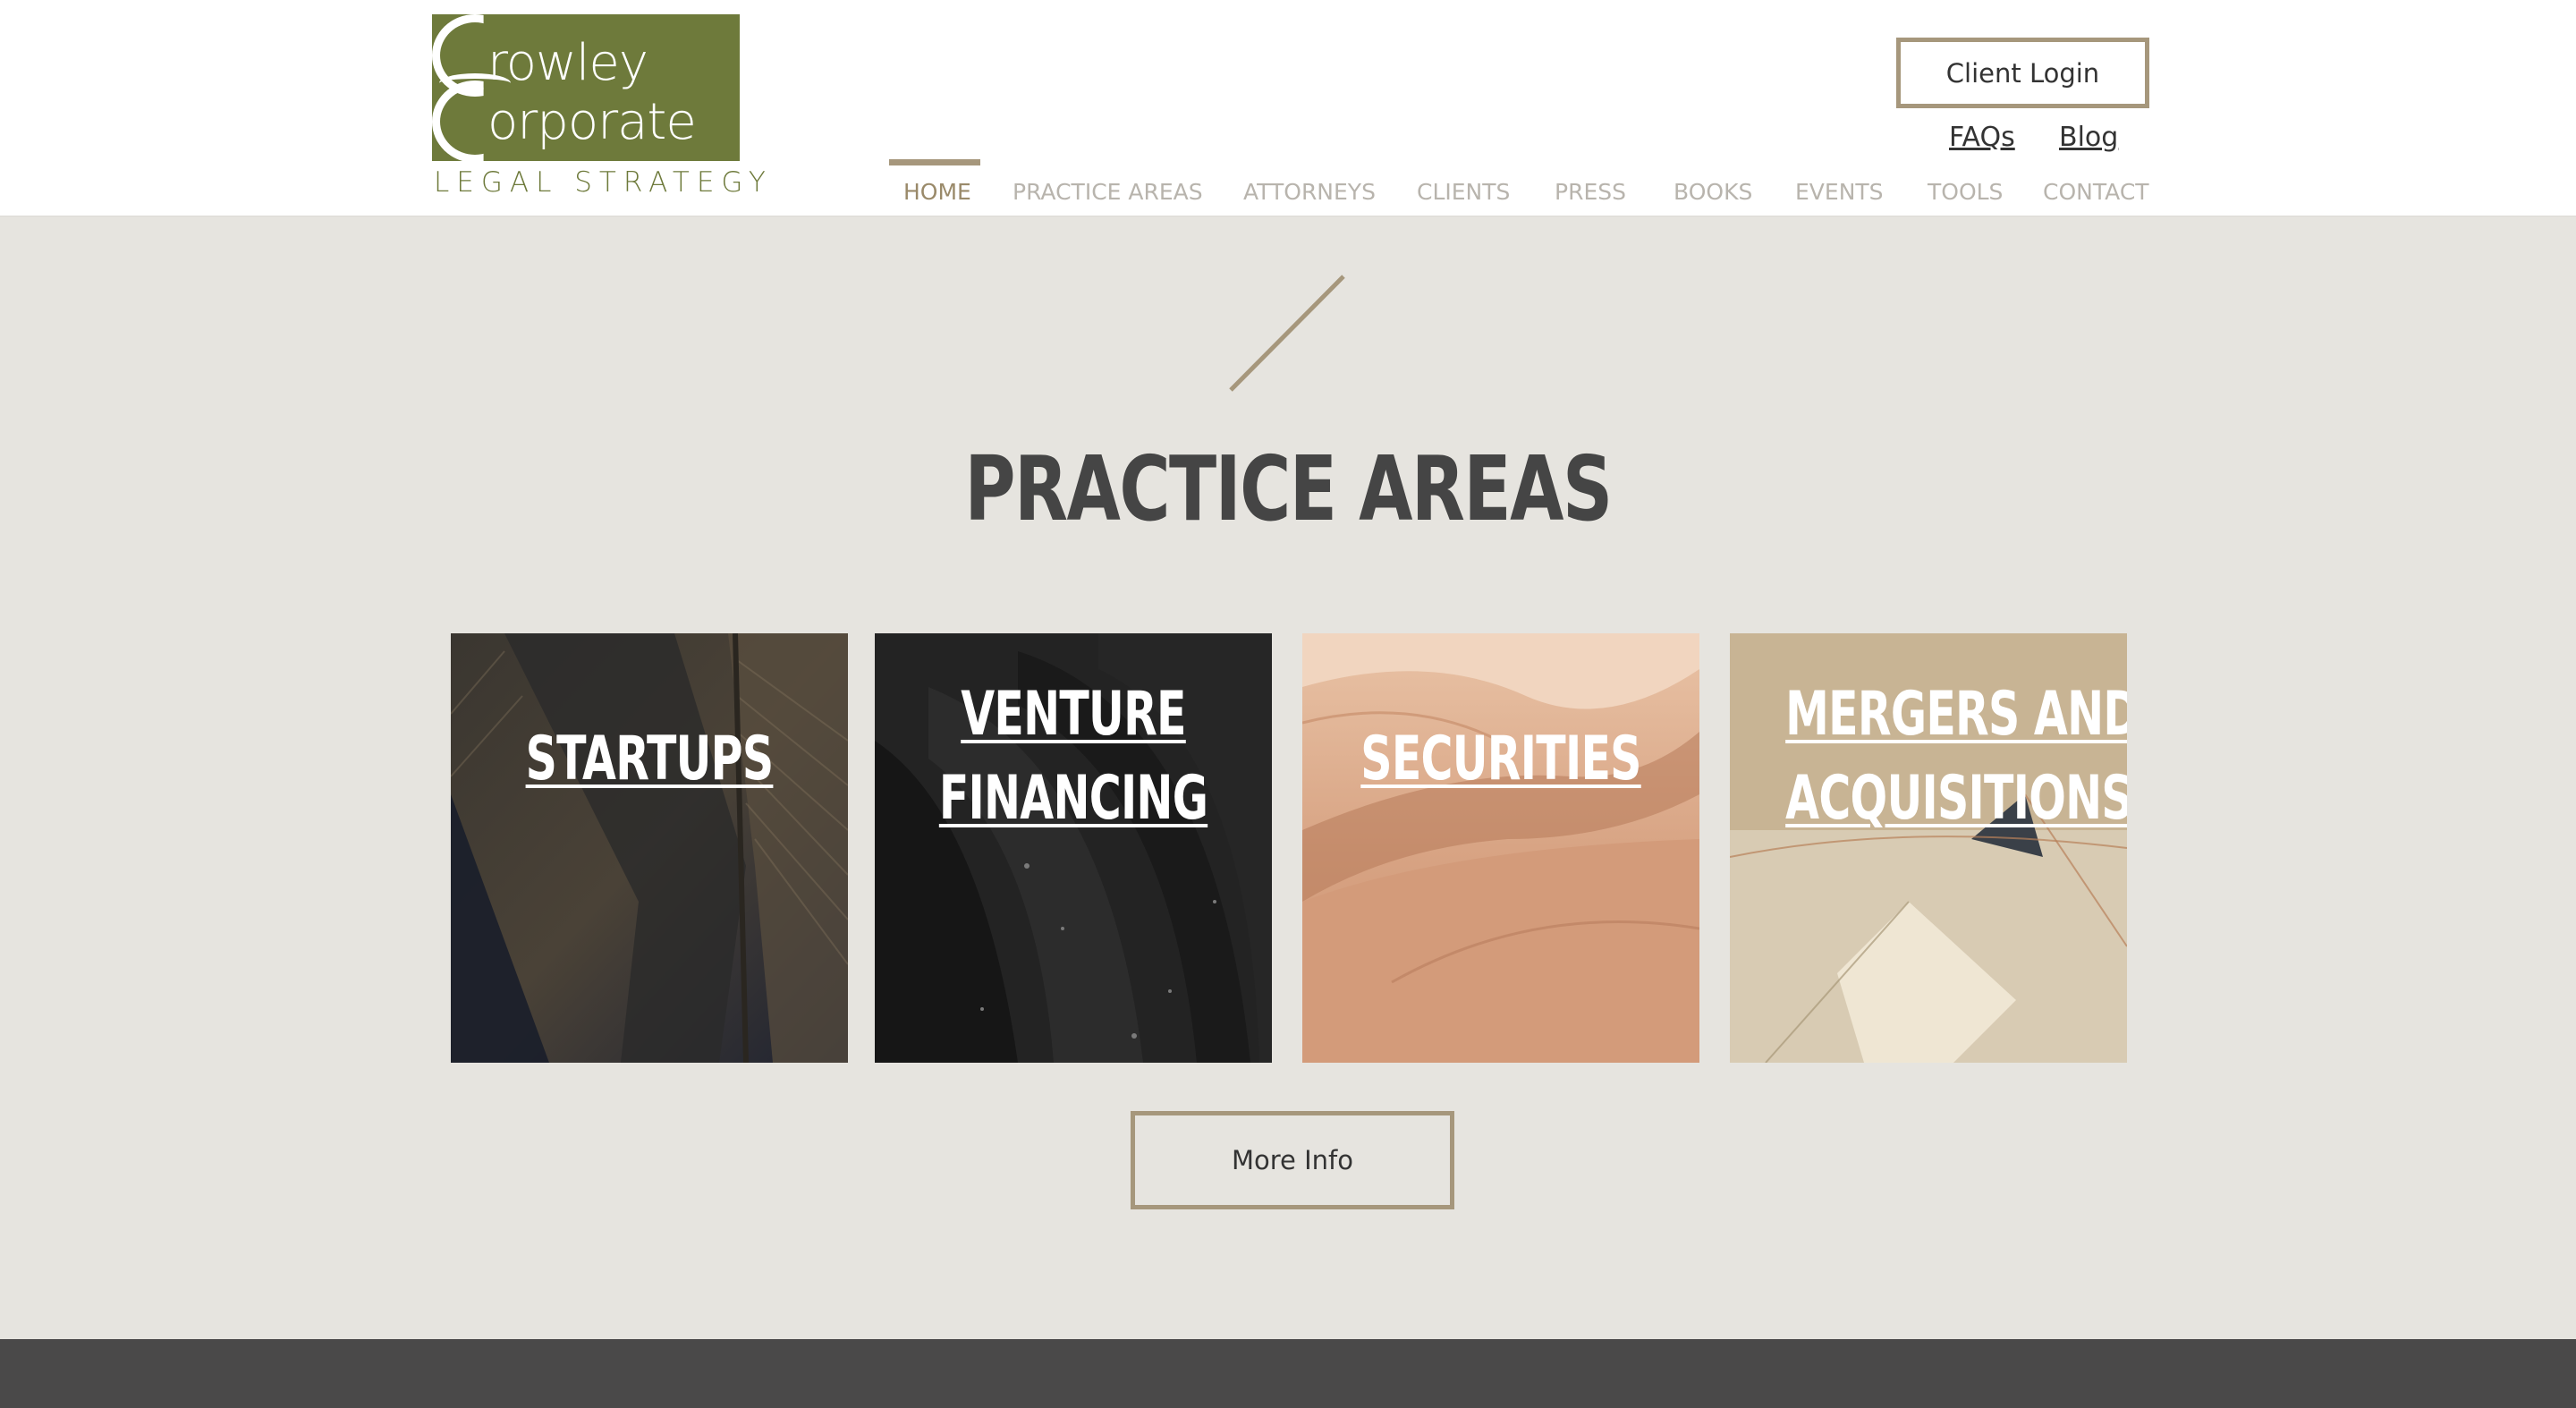 The image size is (2576, 1408). What do you see at coordinates (1309, 192) in the screenshot?
I see `nav-item-attorneys: ATTORNEYS` at bounding box center [1309, 192].